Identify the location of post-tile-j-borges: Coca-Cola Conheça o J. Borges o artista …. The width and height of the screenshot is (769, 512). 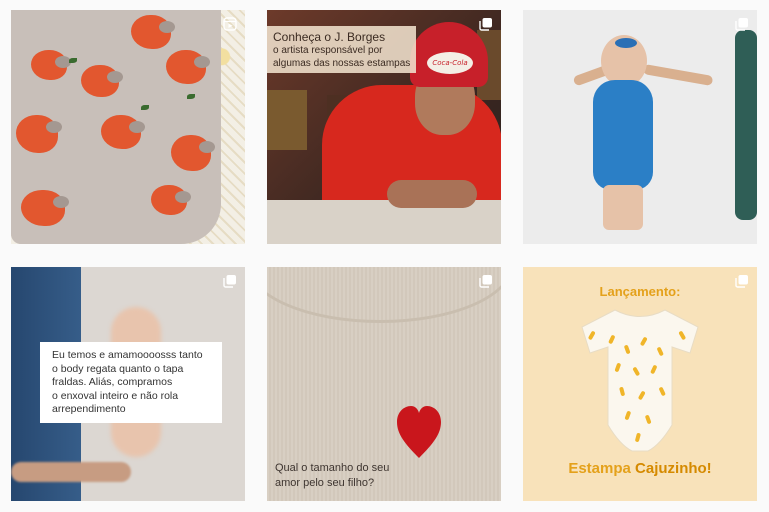
(384, 127).